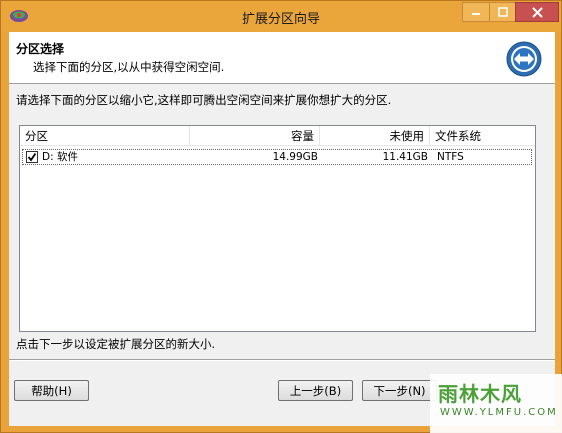 The height and width of the screenshot is (433, 562). I want to click on wizard-header: 分区选择 选择下面的分区,以从中获得空闲空间., so click(282, 58).